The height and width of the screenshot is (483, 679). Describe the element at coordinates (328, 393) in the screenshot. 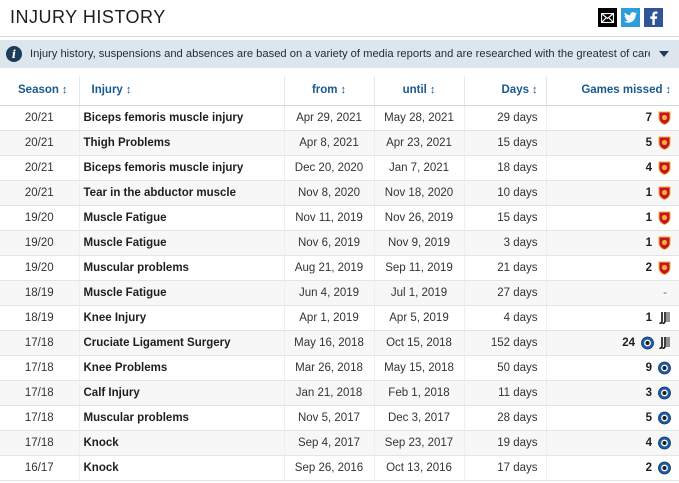

I see `from-date-cell: Jan 21, 2018` at that location.